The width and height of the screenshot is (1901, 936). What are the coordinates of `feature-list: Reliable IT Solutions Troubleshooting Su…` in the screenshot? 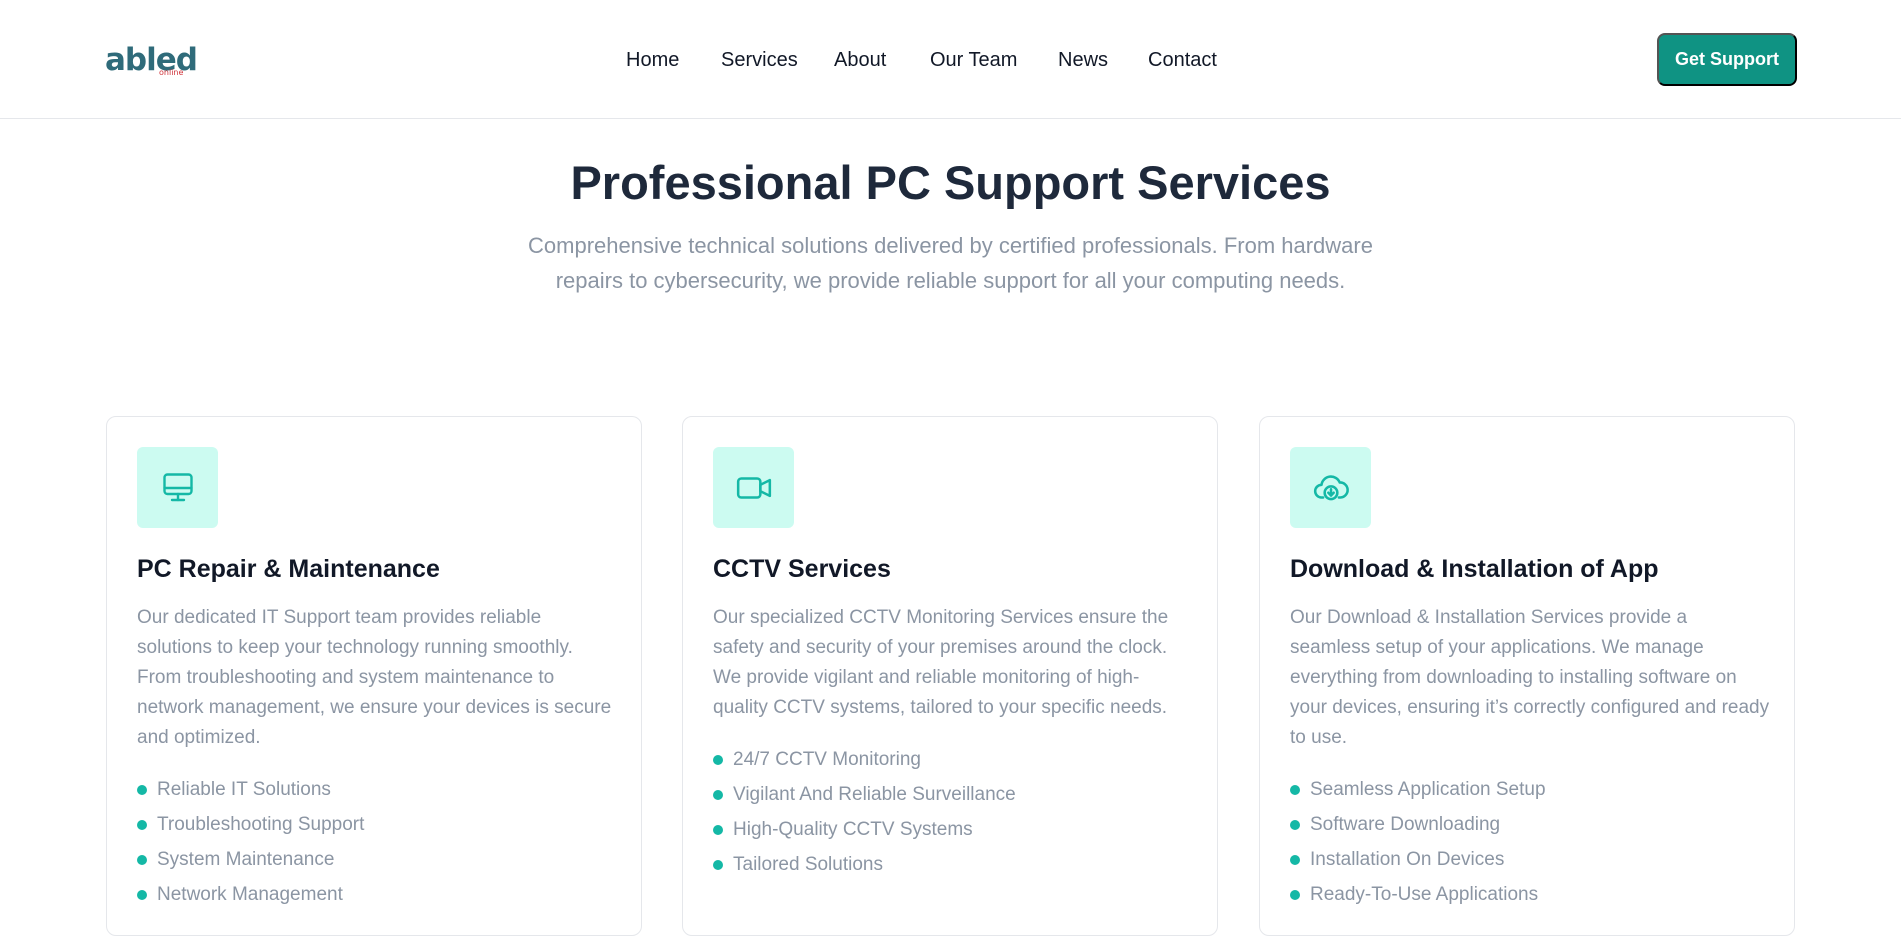 It's located at (377, 842).